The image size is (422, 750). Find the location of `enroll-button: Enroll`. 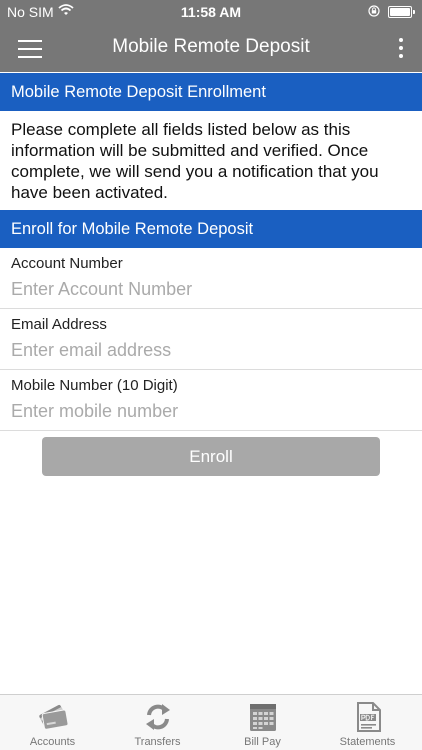

enroll-button: Enroll is located at coordinates (211, 456).